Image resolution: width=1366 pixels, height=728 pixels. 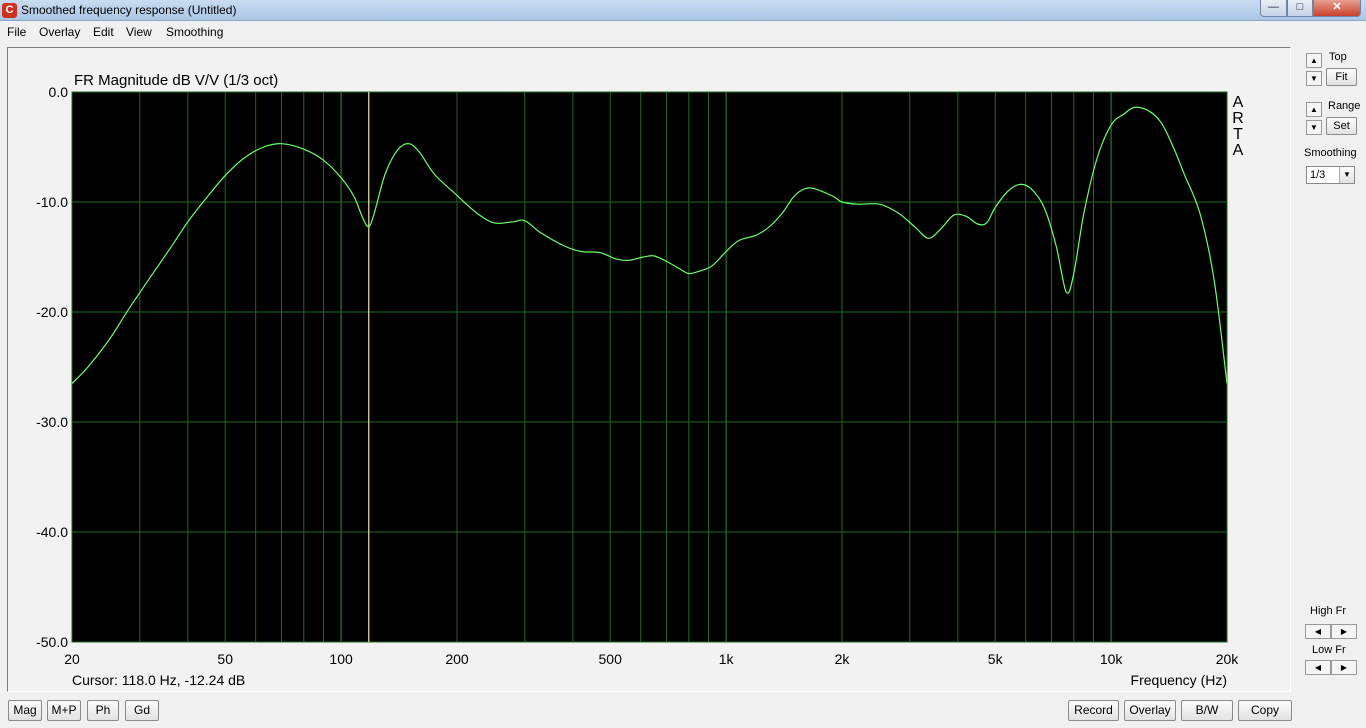 What do you see at coordinates (727, 659) in the screenshot?
I see `x-tick-label: 1k` at bounding box center [727, 659].